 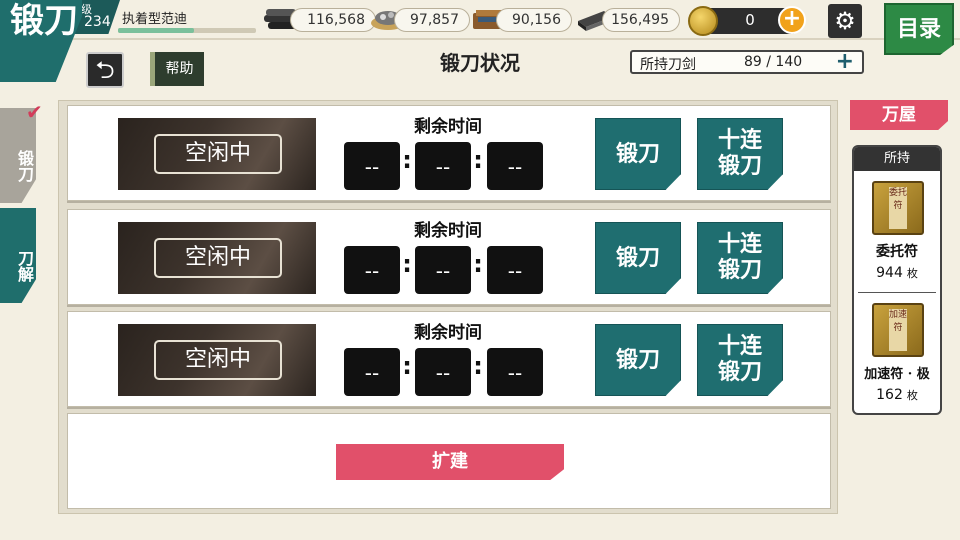 I want to click on page-title: 锻刀状况, so click(x=480, y=63).